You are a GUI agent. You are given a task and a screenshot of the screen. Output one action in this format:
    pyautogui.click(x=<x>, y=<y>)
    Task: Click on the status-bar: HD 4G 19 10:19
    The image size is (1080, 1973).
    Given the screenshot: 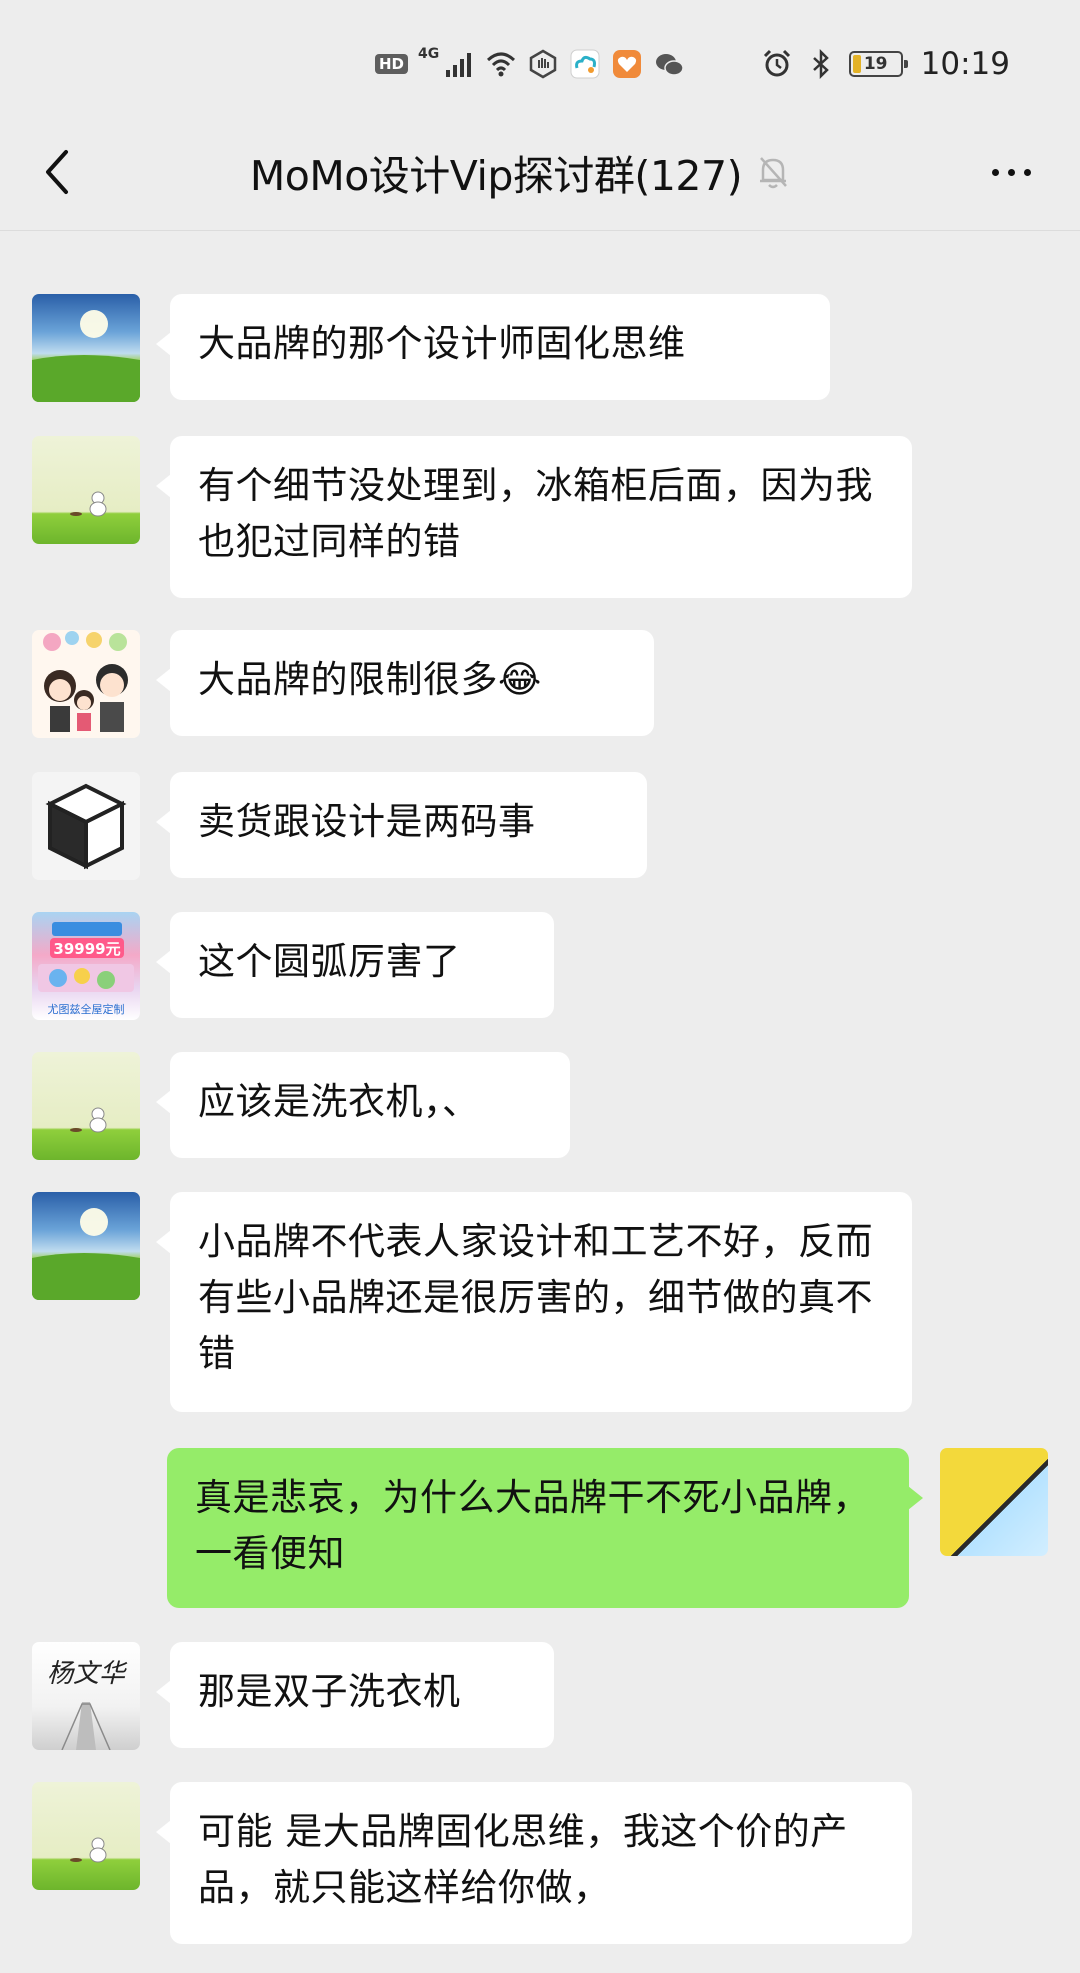 What is the action you would take?
    pyautogui.click(x=540, y=60)
    